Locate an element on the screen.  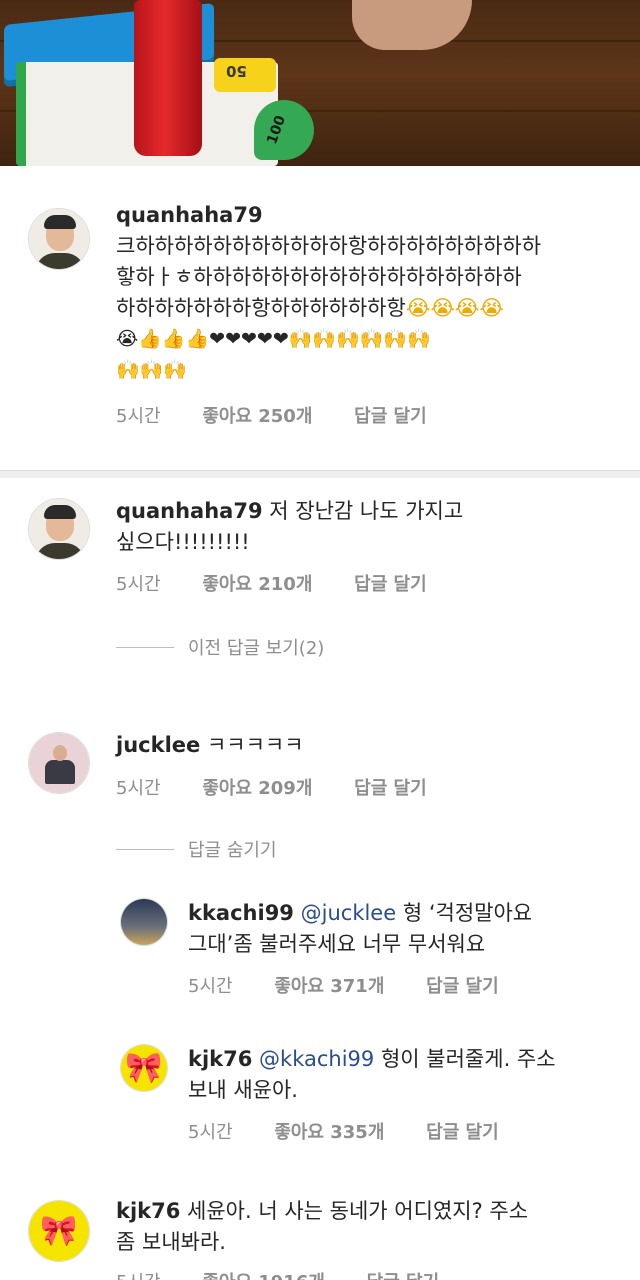
mention-link: @jucklee is located at coordinates (349, 913).